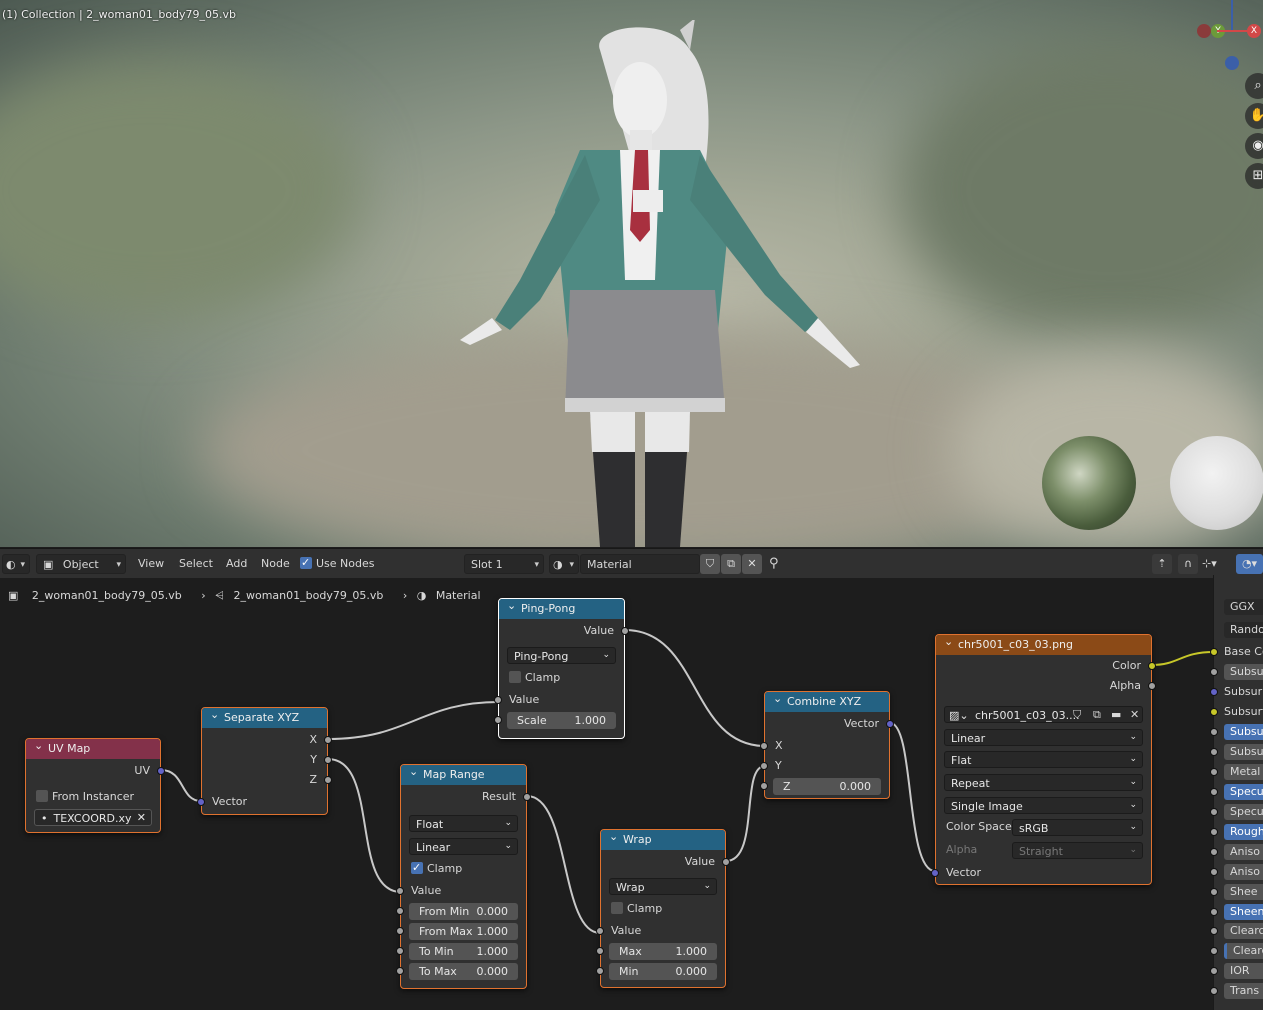 Image resolution: width=1263 pixels, height=1010 pixels. I want to click on subsurface-input: Subsu, so click(1236, 672).